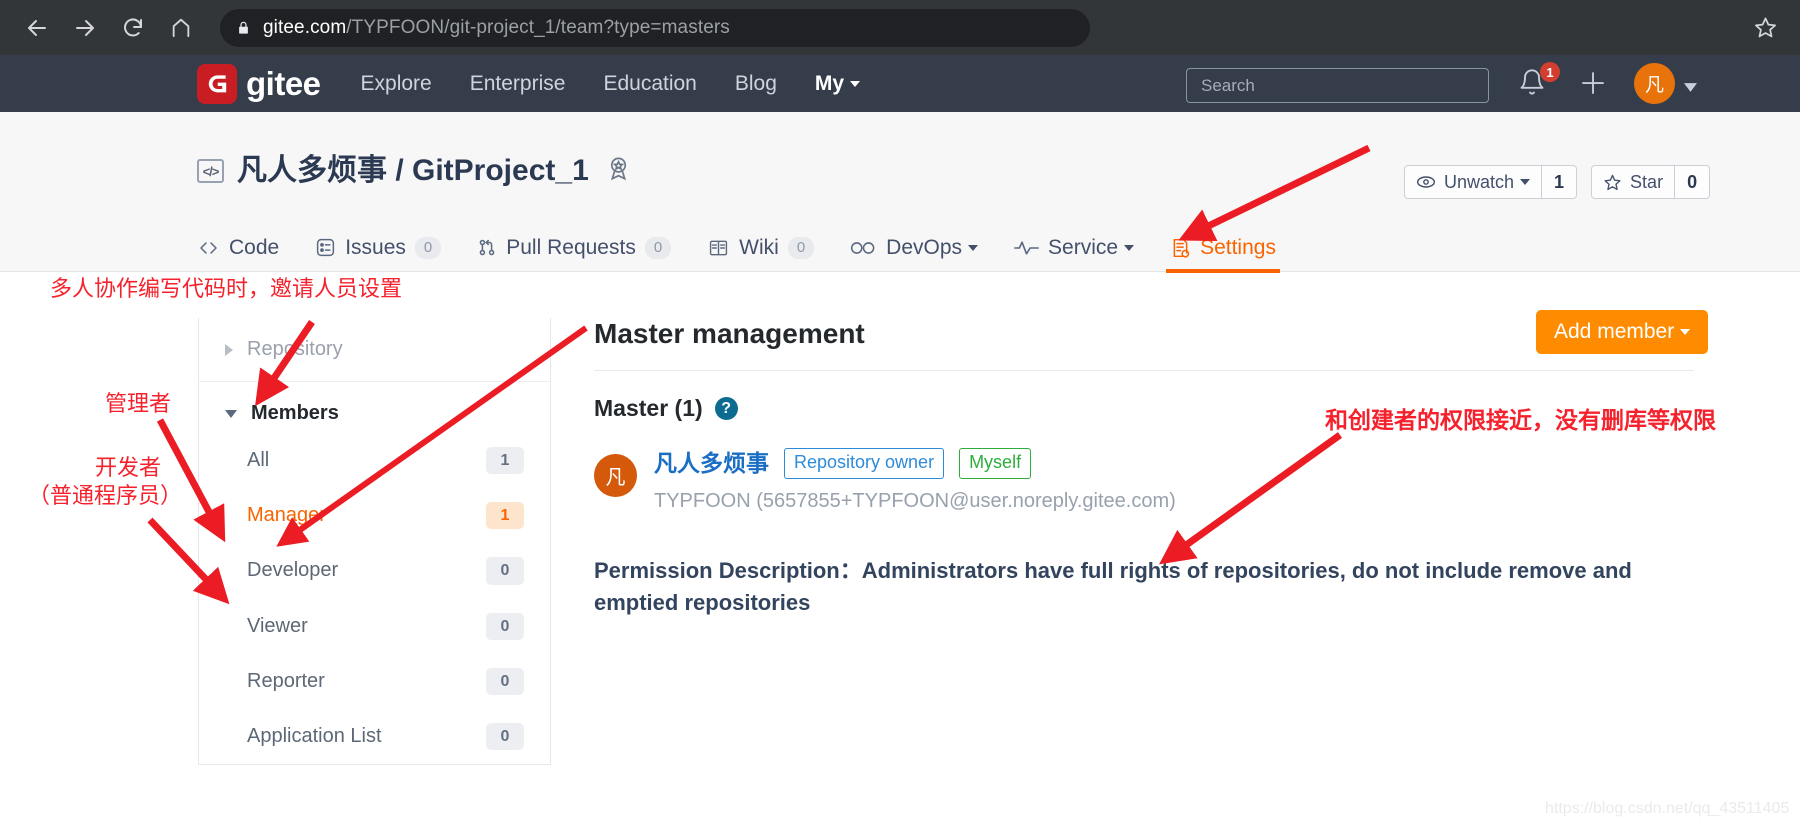 This screenshot has width=1800, height=830. Describe the element at coordinates (286, 515) in the screenshot. I see `sidebar-item-manager-label: Manager` at that location.